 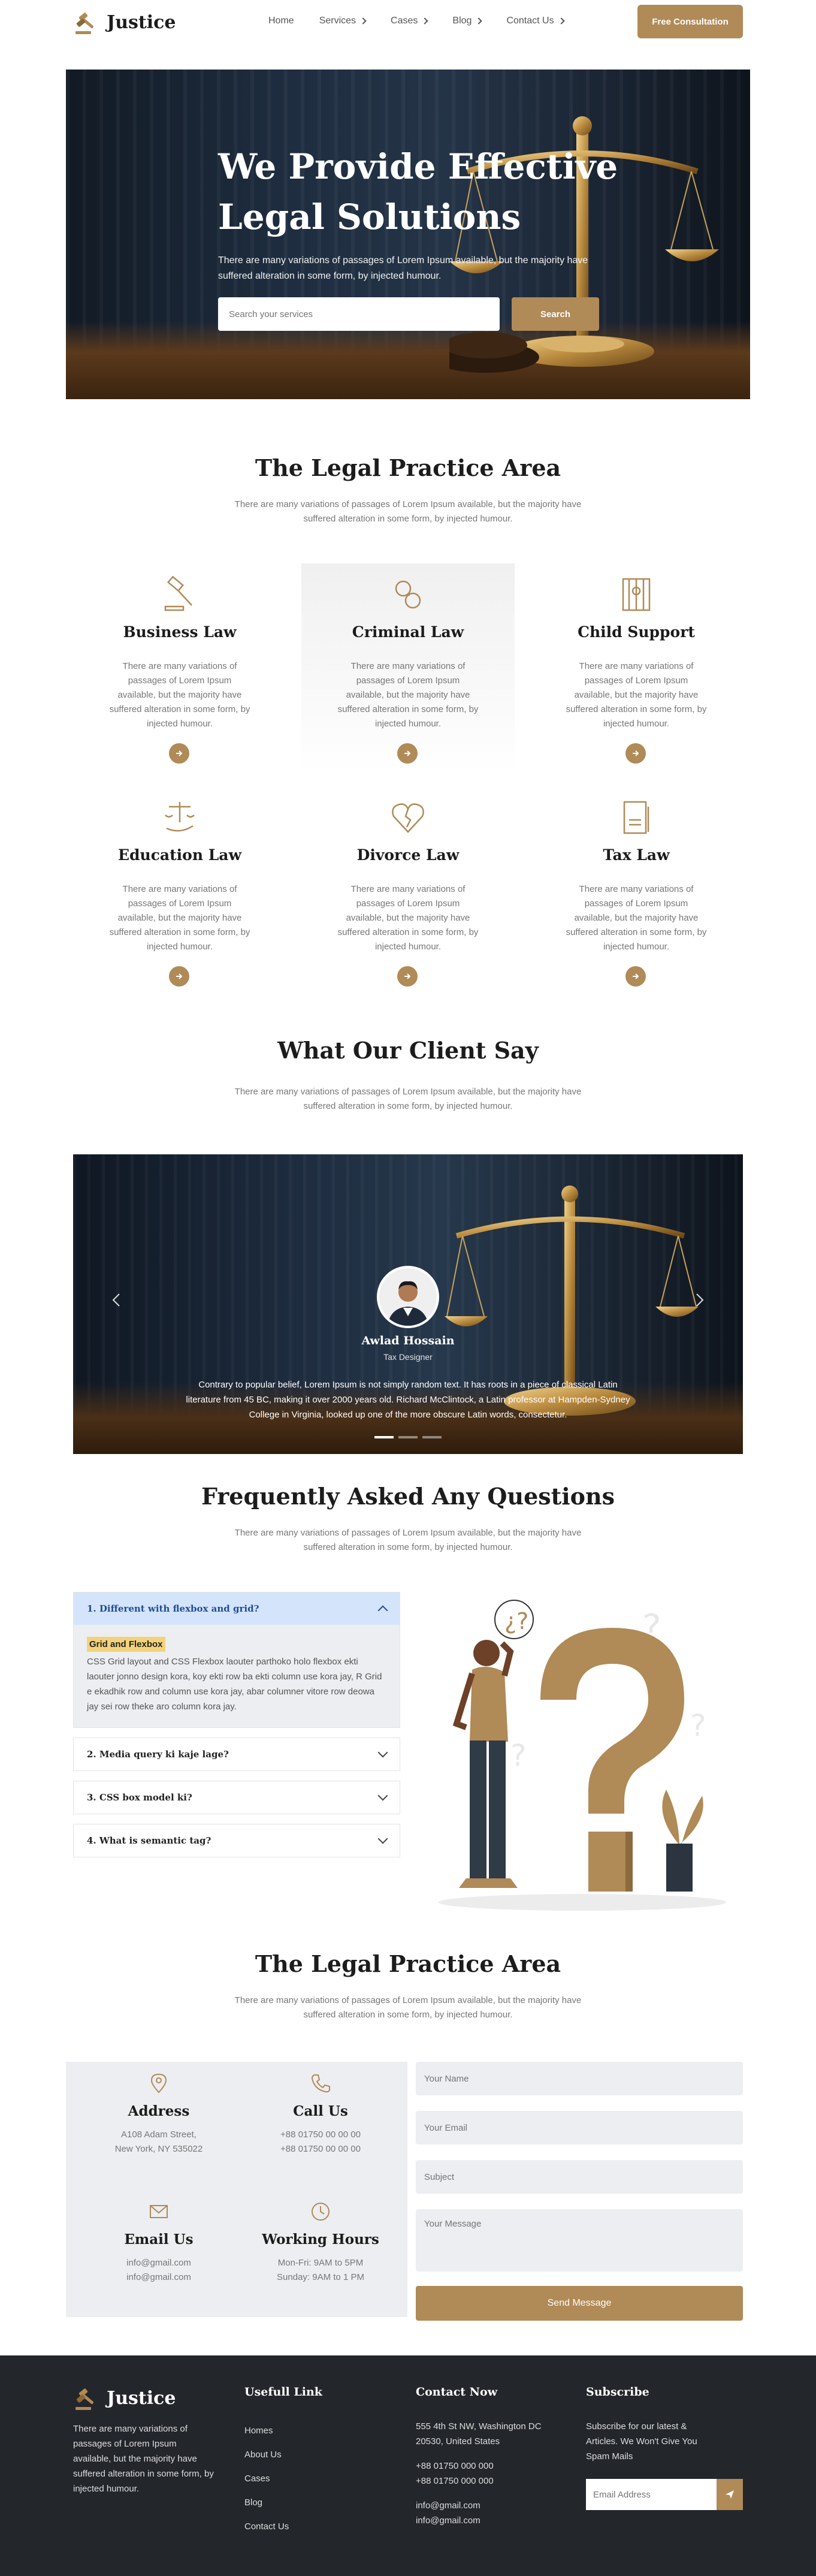 What do you see at coordinates (126, 1645) in the screenshot?
I see `faq-answer-highlight: Grid and Flexbox` at bounding box center [126, 1645].